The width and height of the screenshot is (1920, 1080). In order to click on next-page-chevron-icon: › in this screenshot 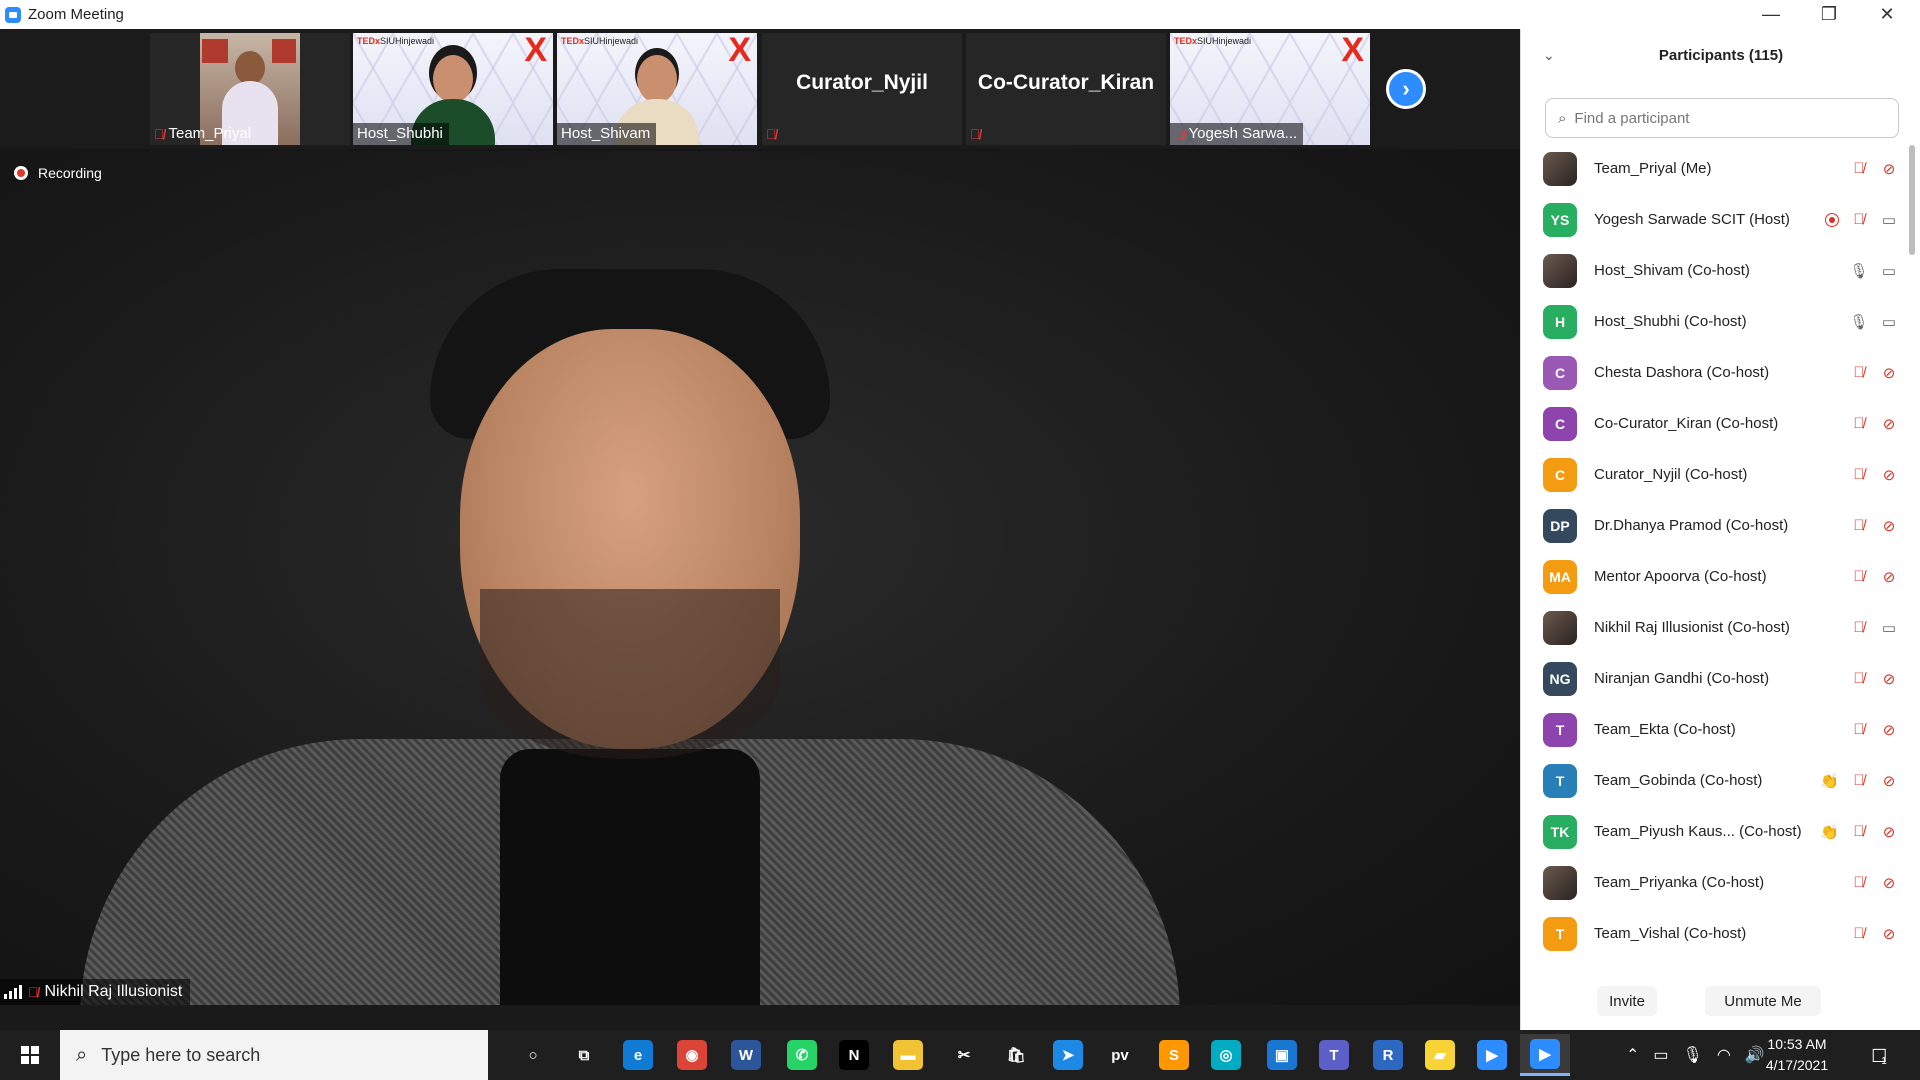, I will do `click(1406, 89)`.